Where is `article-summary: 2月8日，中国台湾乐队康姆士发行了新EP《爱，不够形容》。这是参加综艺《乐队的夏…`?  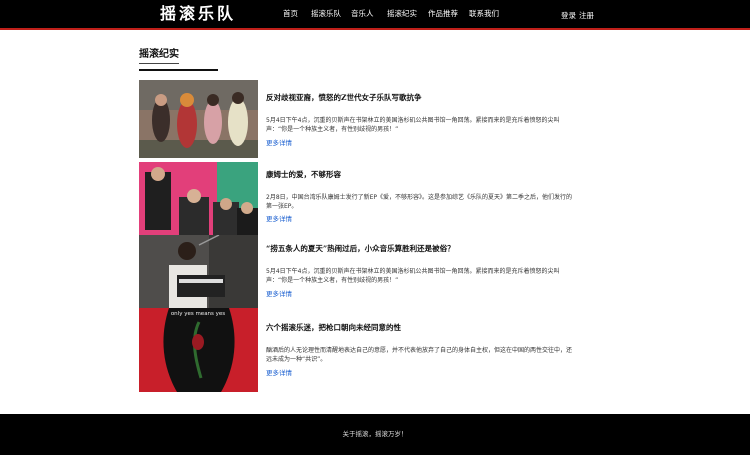 article-summary: 2月8日，中国台湾乐队康姆士发行了新EP《爱，不够形容》。这是参加综艺《乐队的夏… is located at coordinates (419, 202).